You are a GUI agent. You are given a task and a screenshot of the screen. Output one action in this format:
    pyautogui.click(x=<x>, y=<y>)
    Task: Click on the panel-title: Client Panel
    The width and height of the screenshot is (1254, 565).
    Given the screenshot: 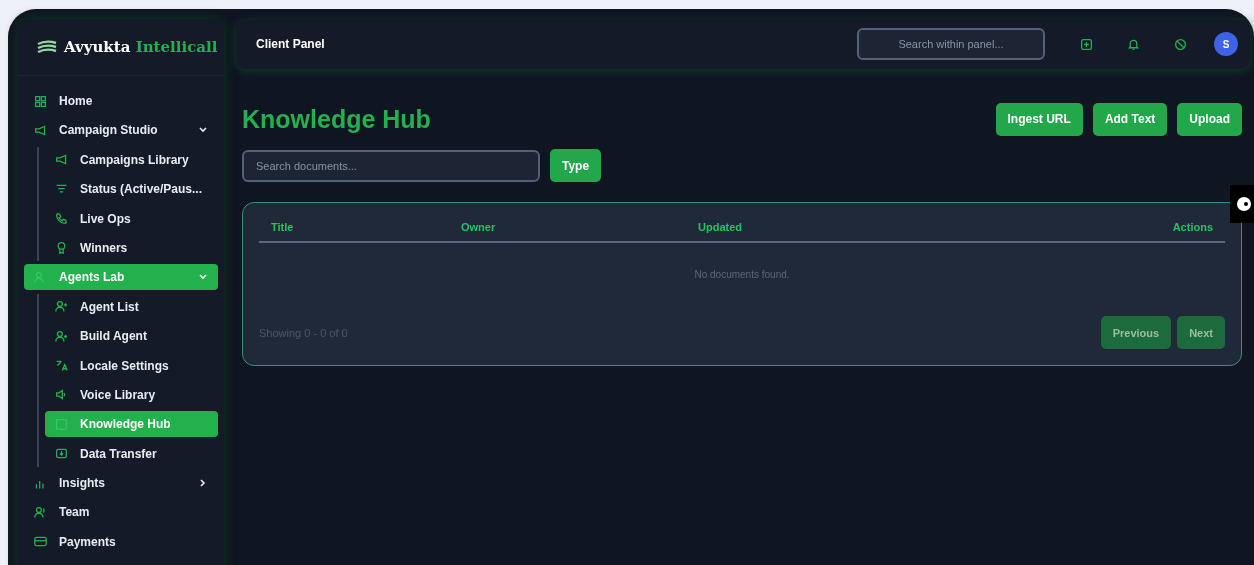 What is the action you would take?
    pyautogui.click(x=291, y=44)
    